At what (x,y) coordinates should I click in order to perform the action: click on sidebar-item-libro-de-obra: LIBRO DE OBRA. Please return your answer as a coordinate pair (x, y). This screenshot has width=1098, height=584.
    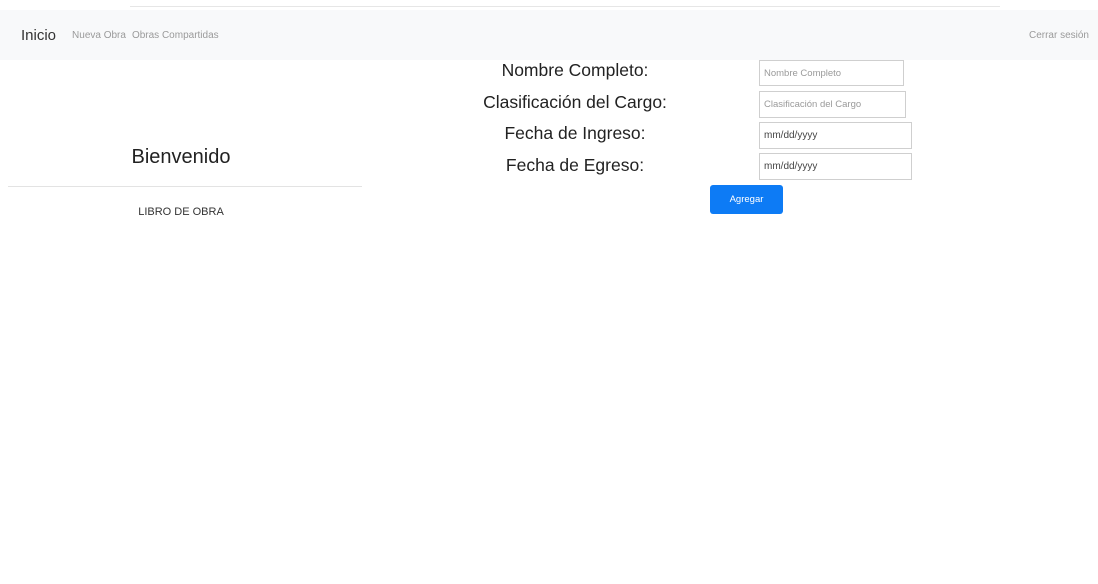
    Looking at the image, I should click on (181, 212).